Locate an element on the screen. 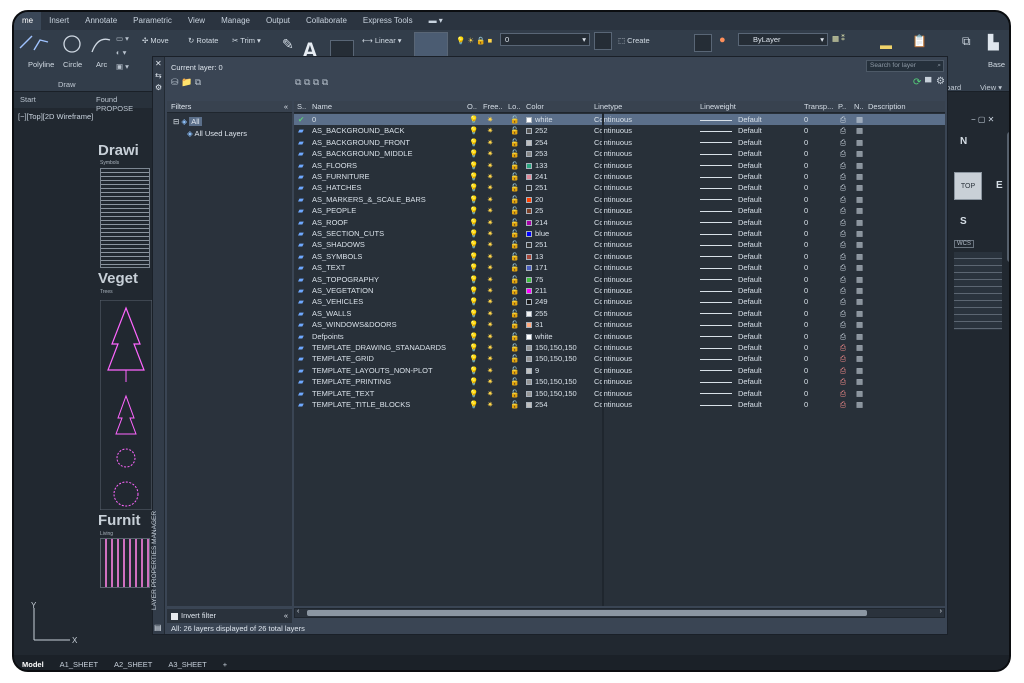 This screenshot has width=1024, height=683. tab-a2-sheet: A2_SHEET is located at coordinates (133, 664).